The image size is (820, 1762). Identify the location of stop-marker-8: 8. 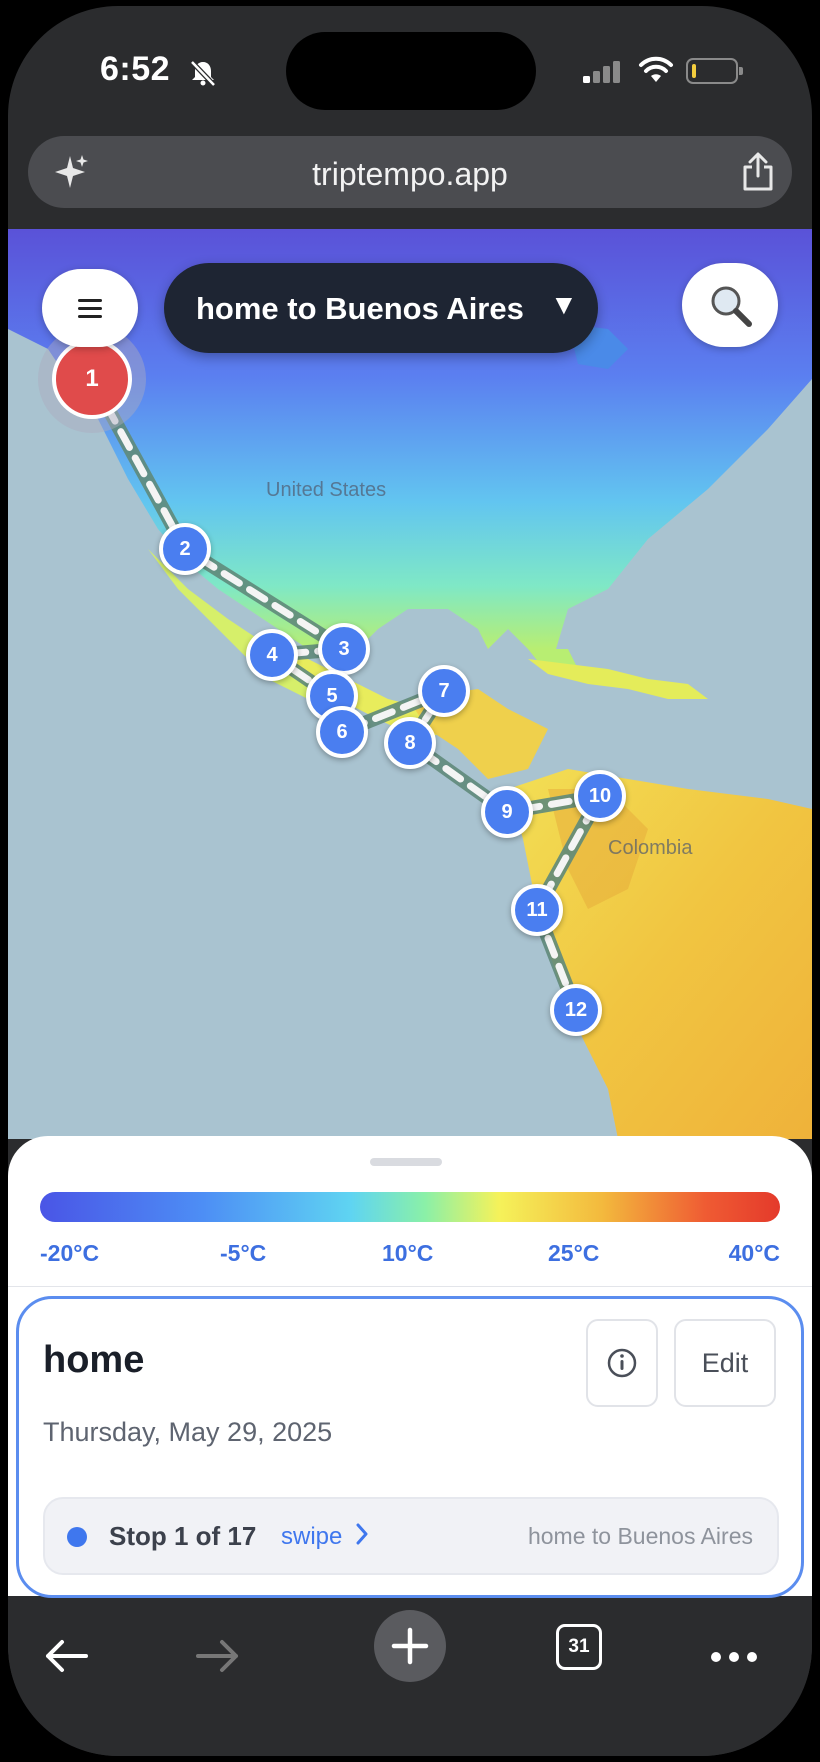
(410, 743).